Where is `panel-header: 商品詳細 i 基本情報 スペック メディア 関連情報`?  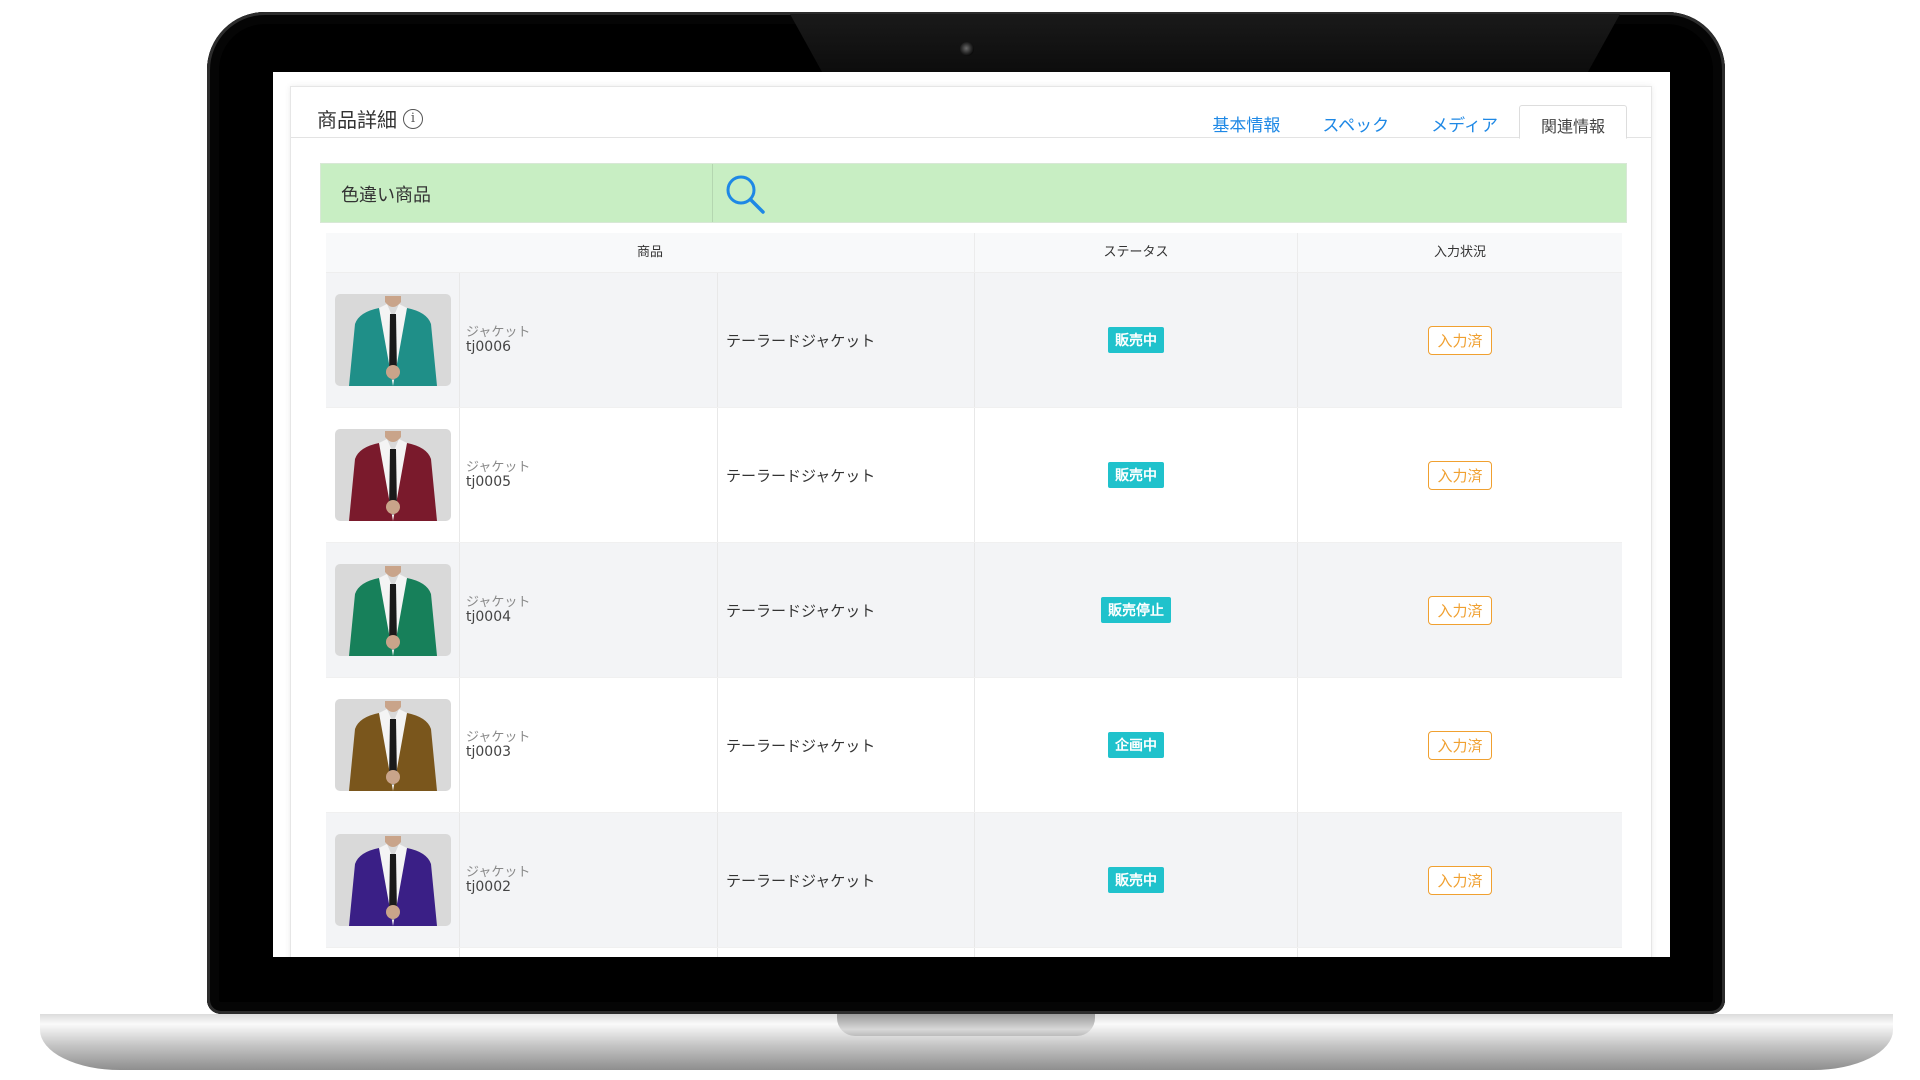 panel-header: 商品詳細 i 基本情報 スペック メディア 関連情報 is located at coordinates (971, 113).